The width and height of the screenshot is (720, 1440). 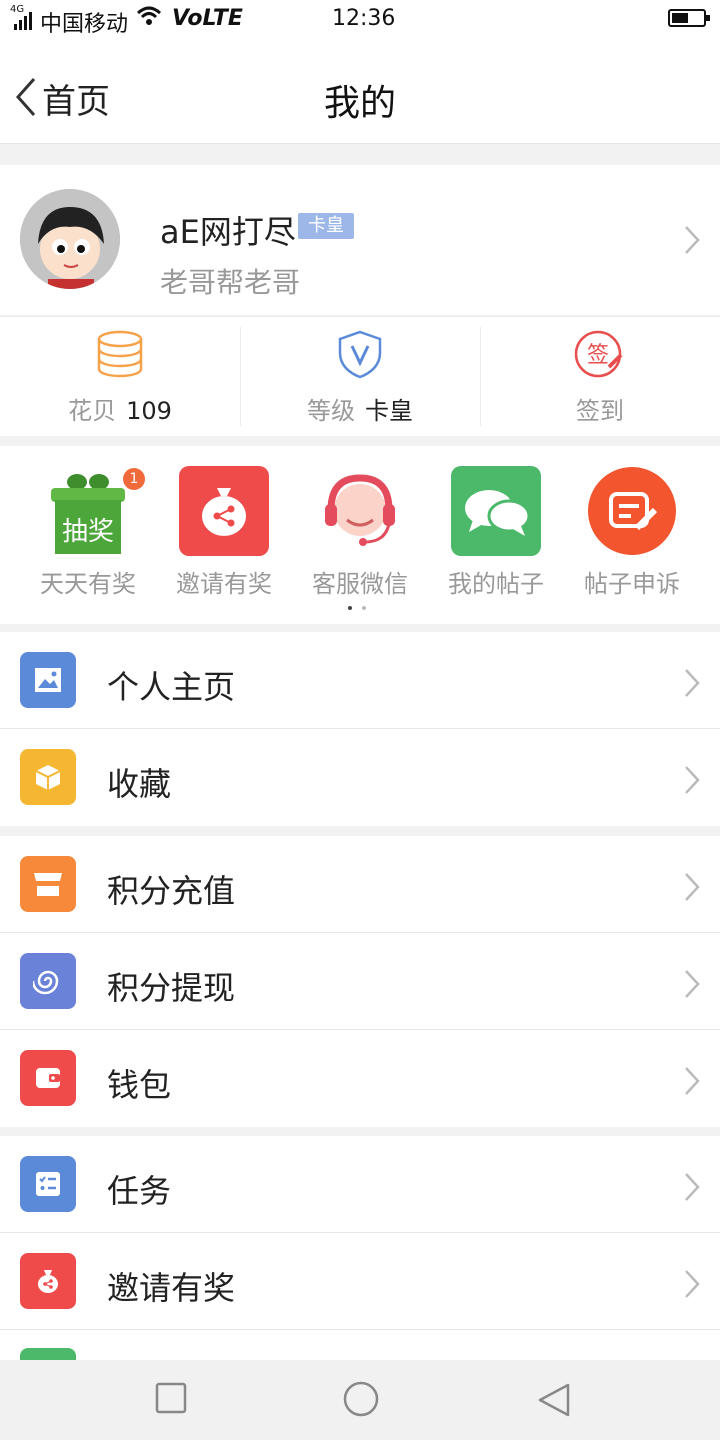 I want to click on wallet-icon, so click(x=48, y=1078).